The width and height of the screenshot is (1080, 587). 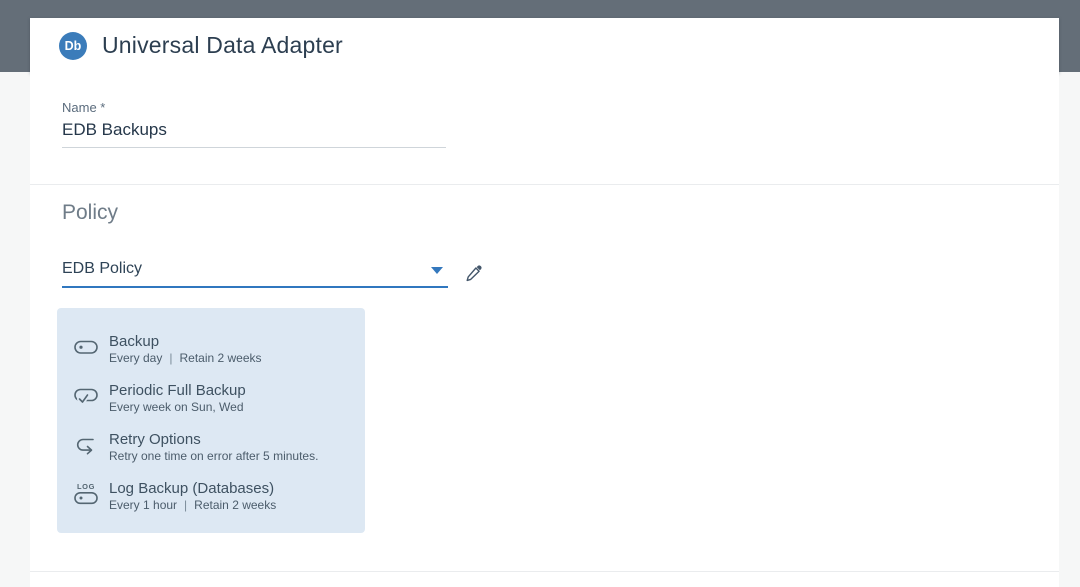 What do you see at coordinates (254, 134) in the screenshot?
I see `name-input: EDB Backups` at bounding box center [254, 134].